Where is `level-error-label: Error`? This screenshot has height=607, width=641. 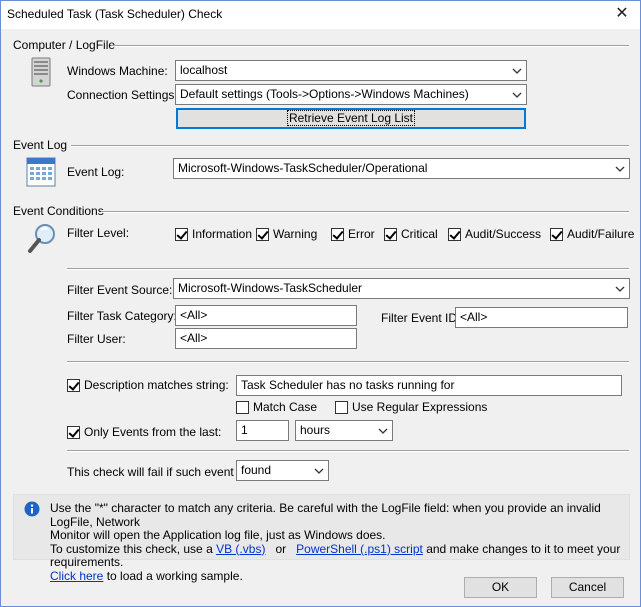 level-error-label: Error is located at coordinates (361, 234).